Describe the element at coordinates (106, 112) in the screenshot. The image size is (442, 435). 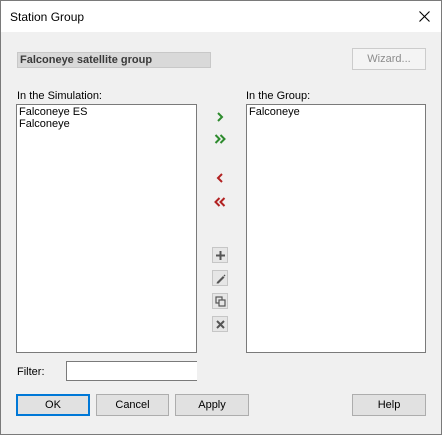
I see `list-item: Falconeye ES` at that location.